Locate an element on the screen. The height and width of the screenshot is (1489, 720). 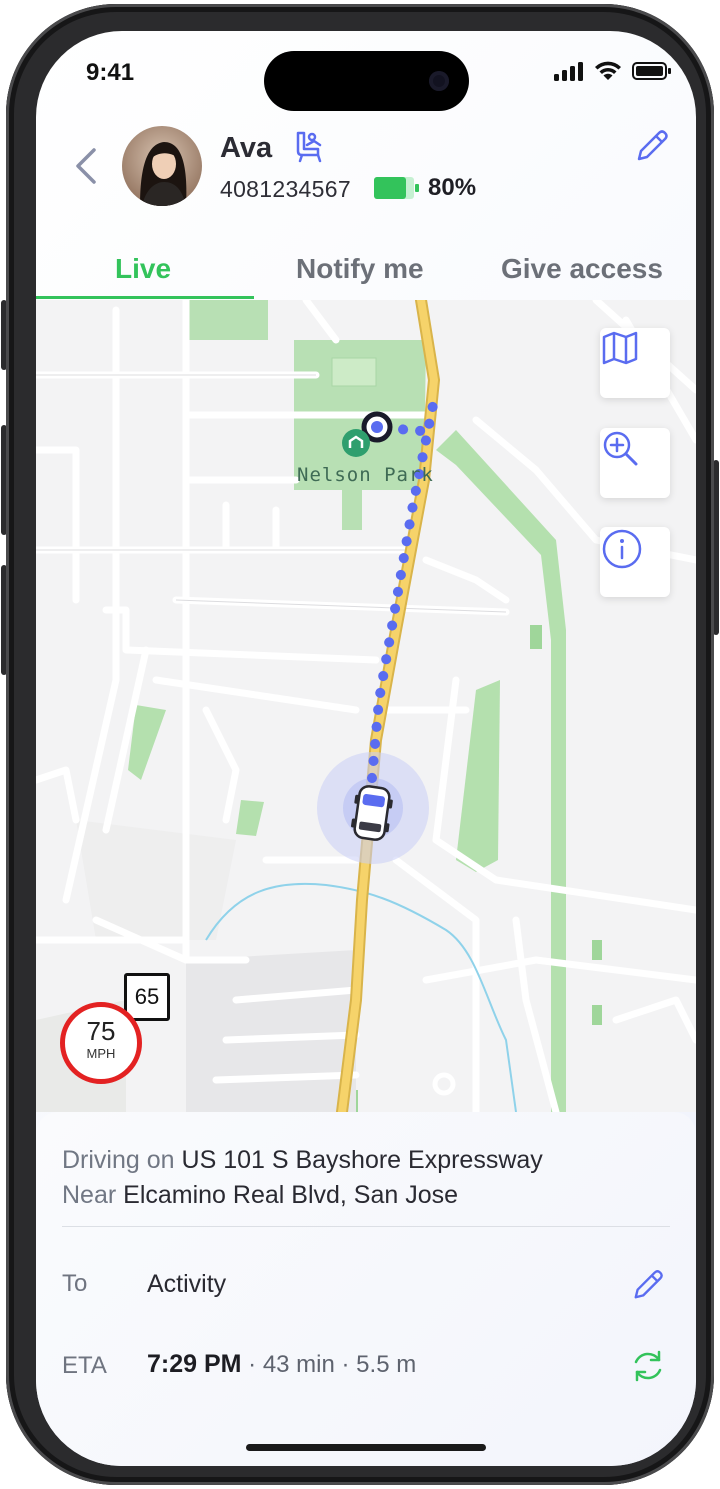
tab-give-access: Give access is located at coordinates (582, 269).